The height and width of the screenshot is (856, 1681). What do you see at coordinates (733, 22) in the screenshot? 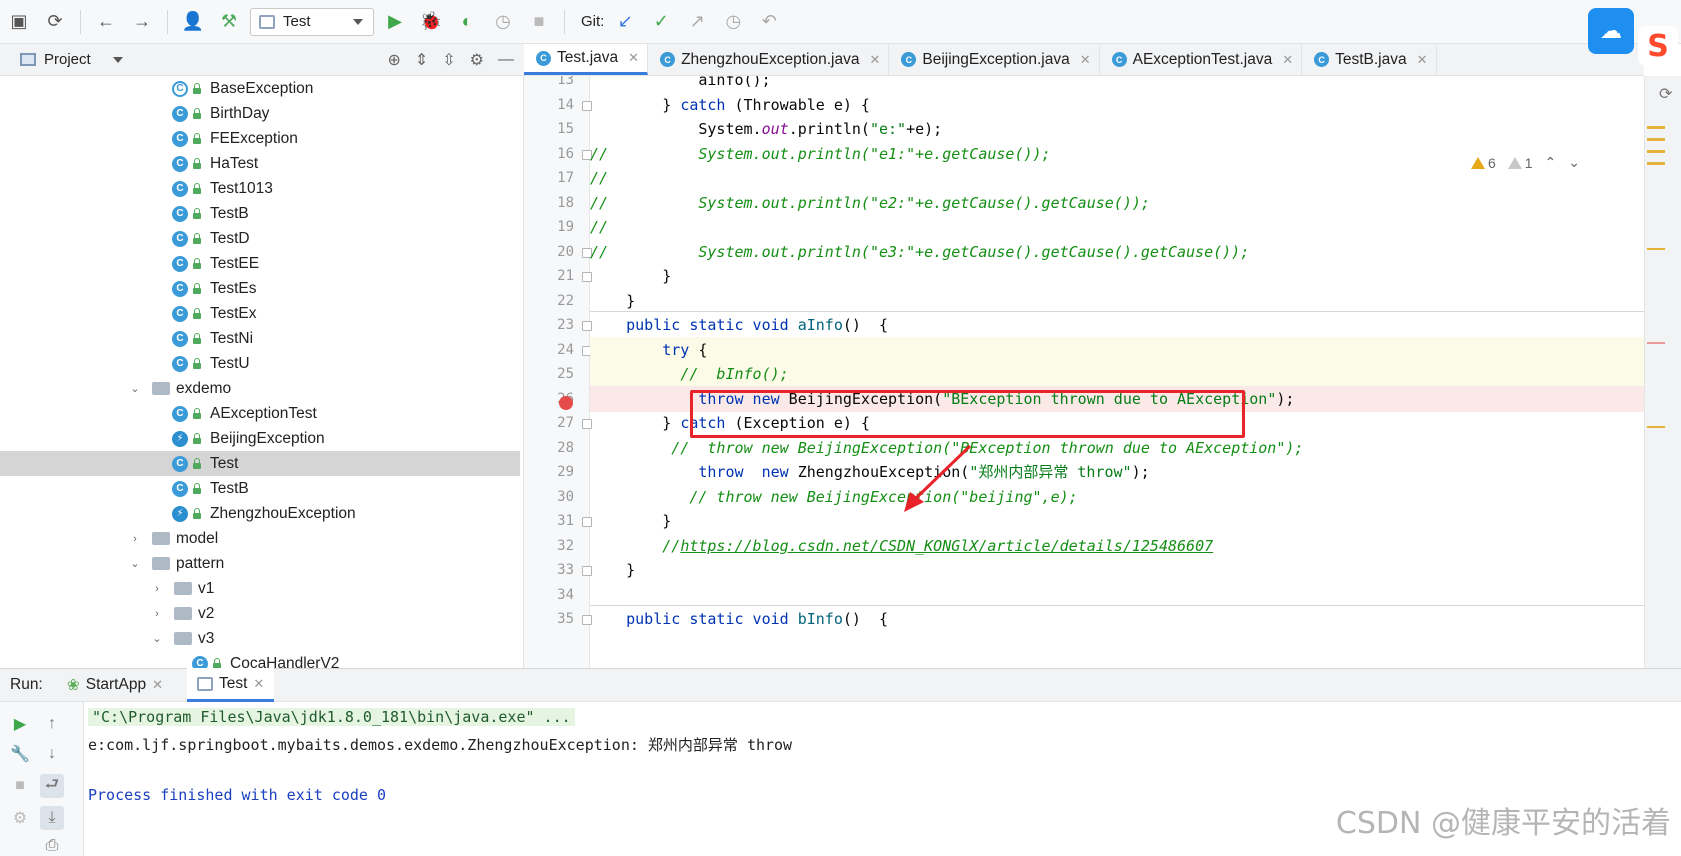
I see `git-history-icon: ◷` at bounding box center [733, 22].